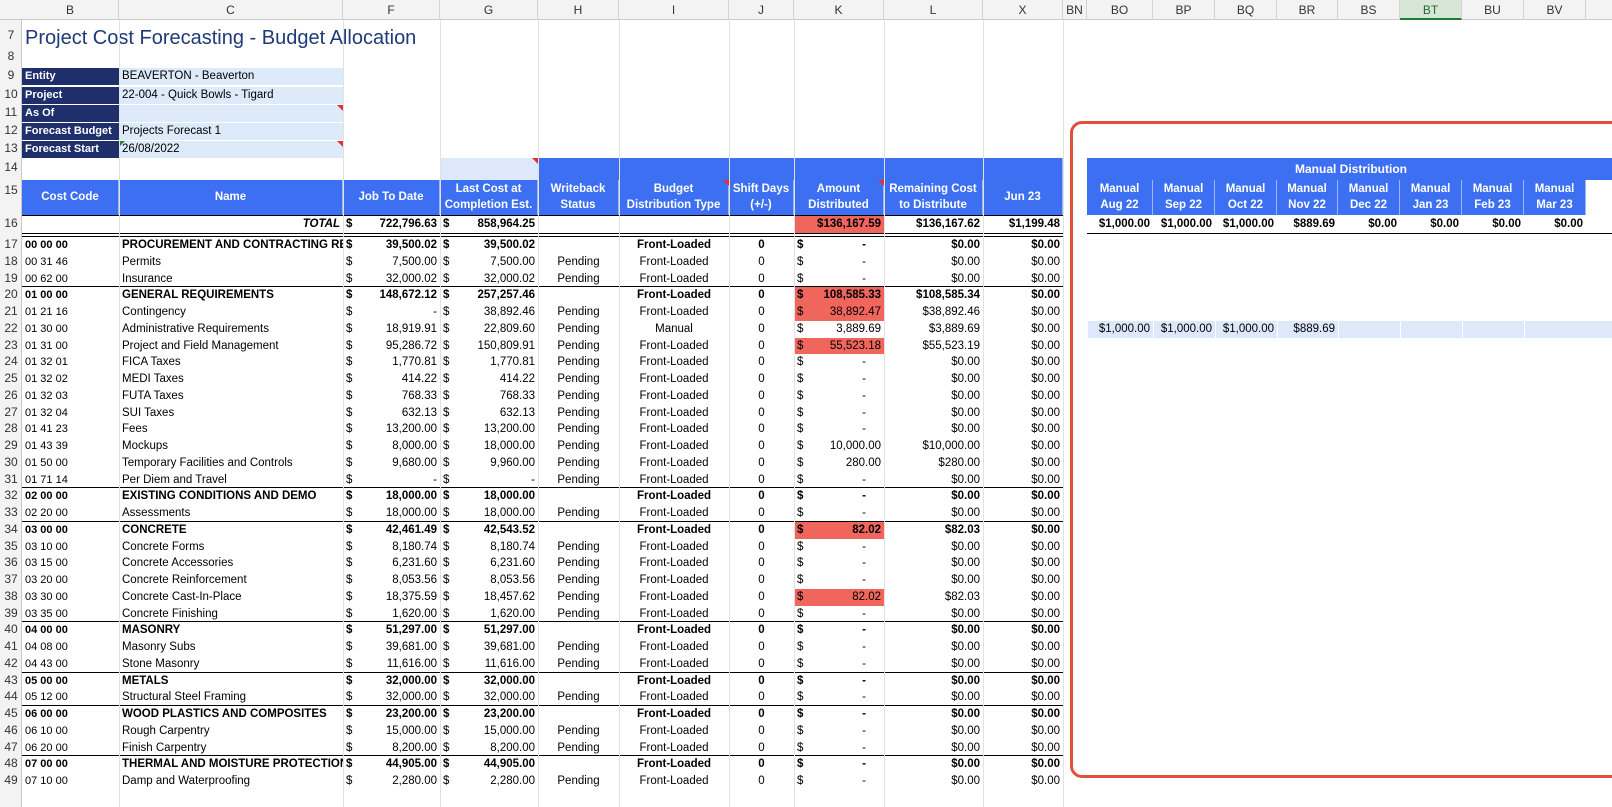  What do you see at coordinates (11, 130) in the screenshot?
I see `row-number: 12` at bounding box center [11, 130].